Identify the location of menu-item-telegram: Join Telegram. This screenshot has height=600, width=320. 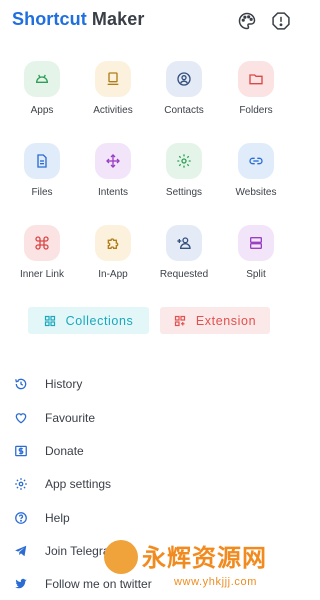
(66, 551).